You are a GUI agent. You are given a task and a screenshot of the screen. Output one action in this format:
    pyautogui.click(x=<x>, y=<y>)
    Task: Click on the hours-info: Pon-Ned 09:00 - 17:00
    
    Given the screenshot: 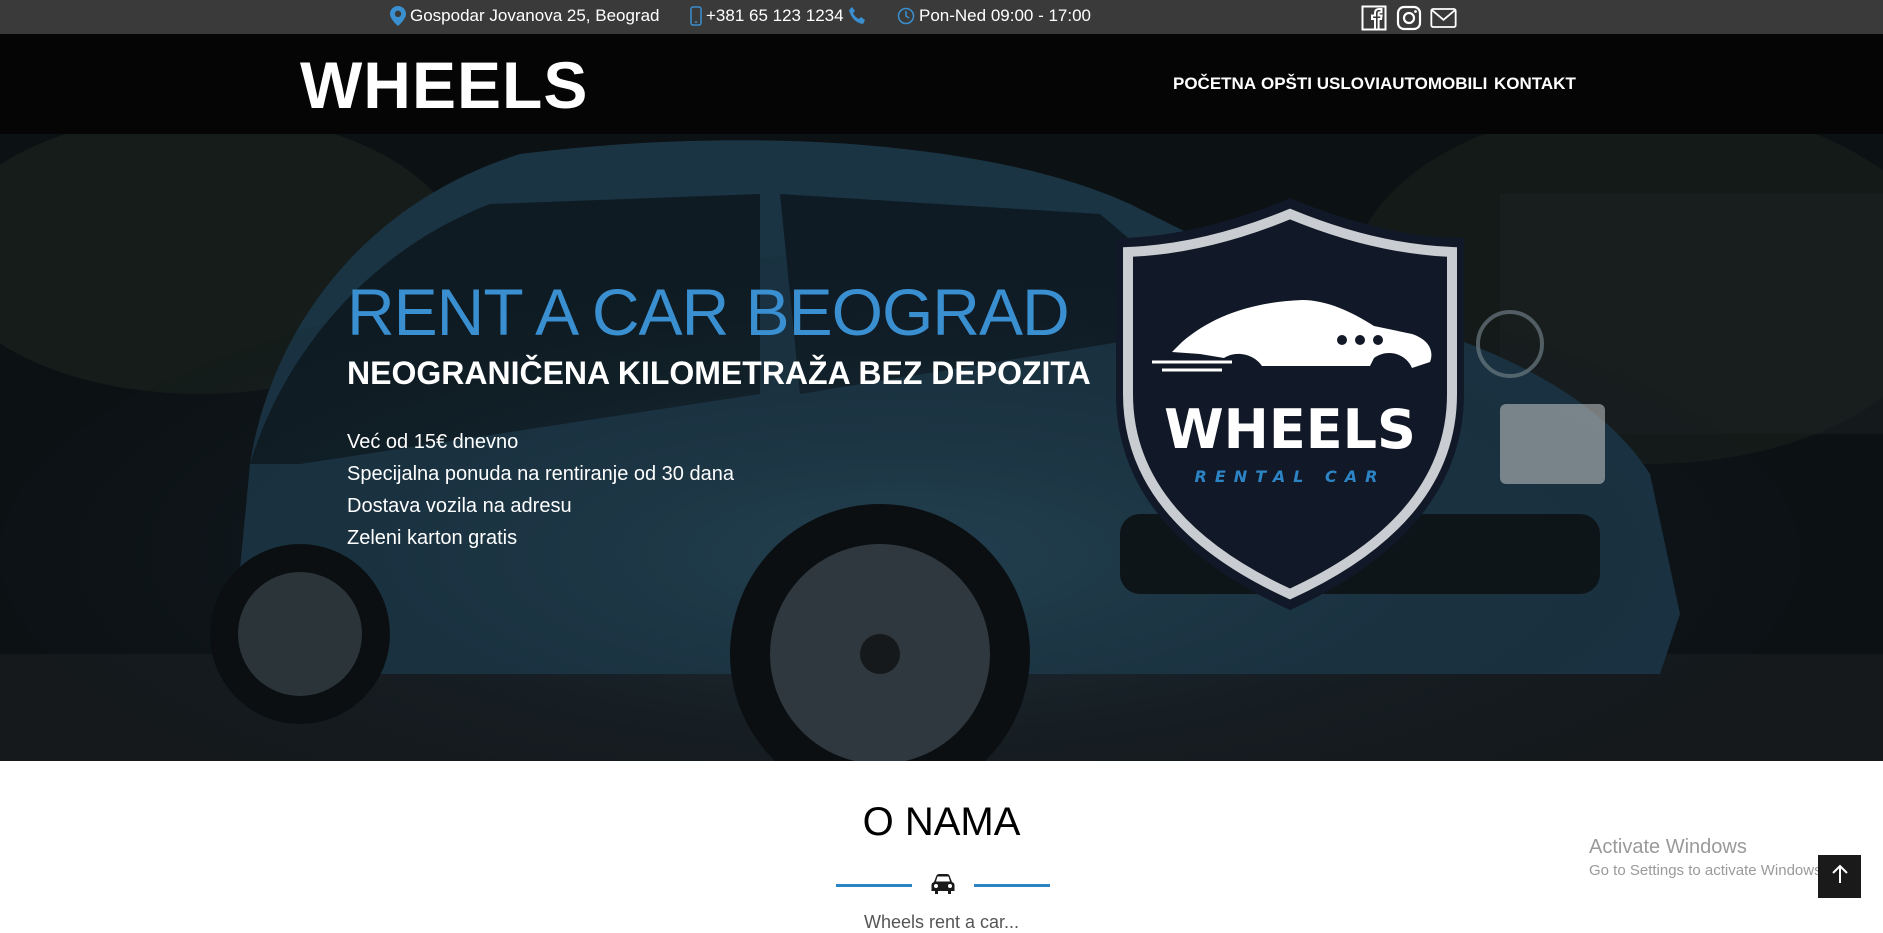 What is the action you would take?
    pyautogui.click(x=994, y=16)
    